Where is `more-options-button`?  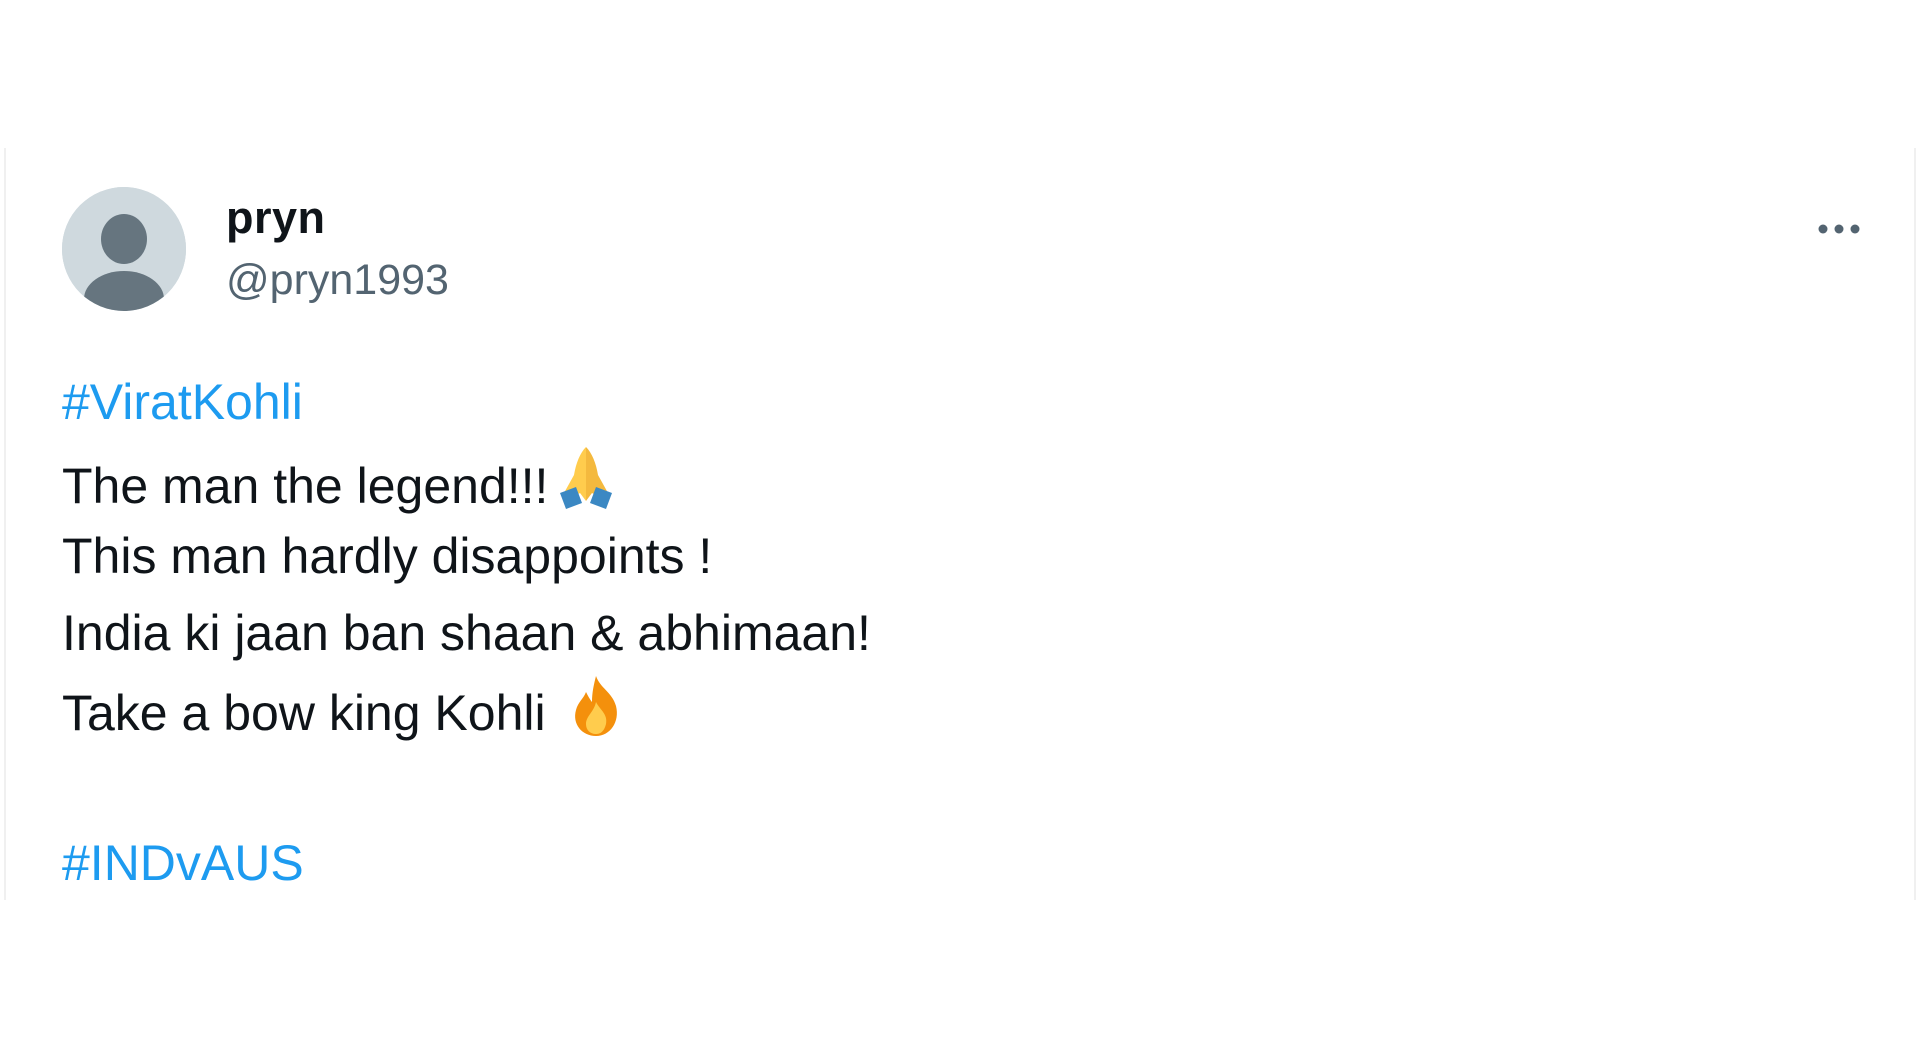 more-options-button is located at coordinates (1839, 229).